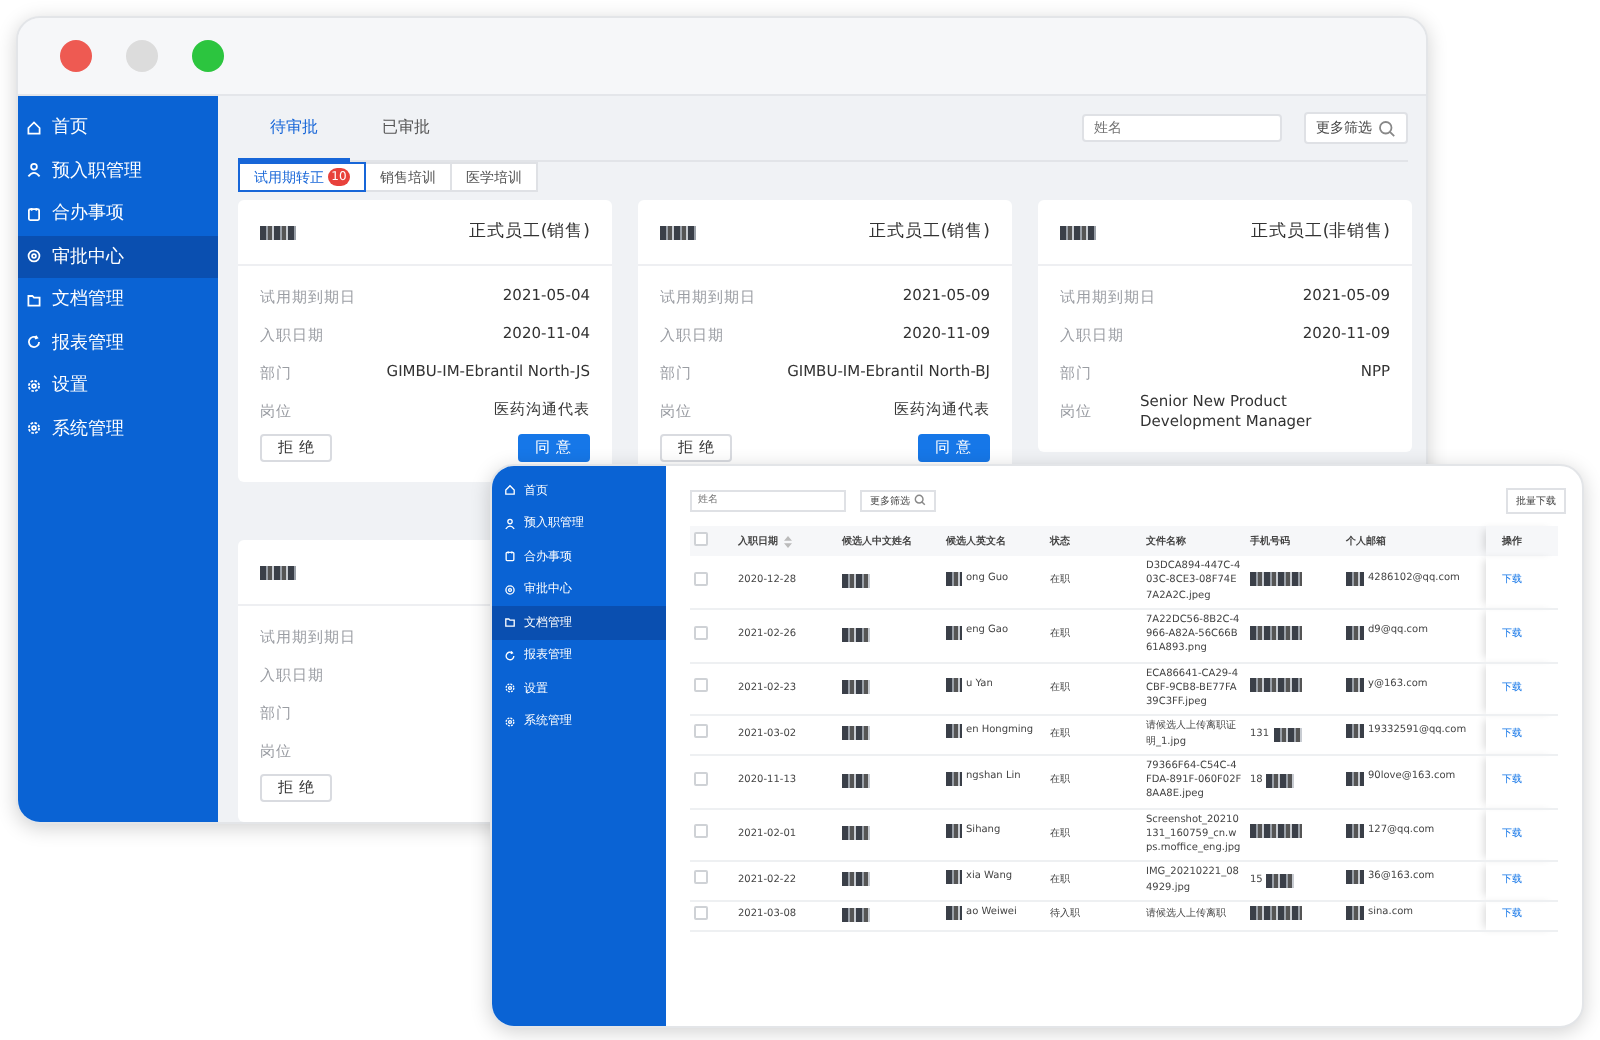 The height and width of the screenshot is (1040, 1600). I want to click on sidebar-label: 文档管理, so click(88, 300).